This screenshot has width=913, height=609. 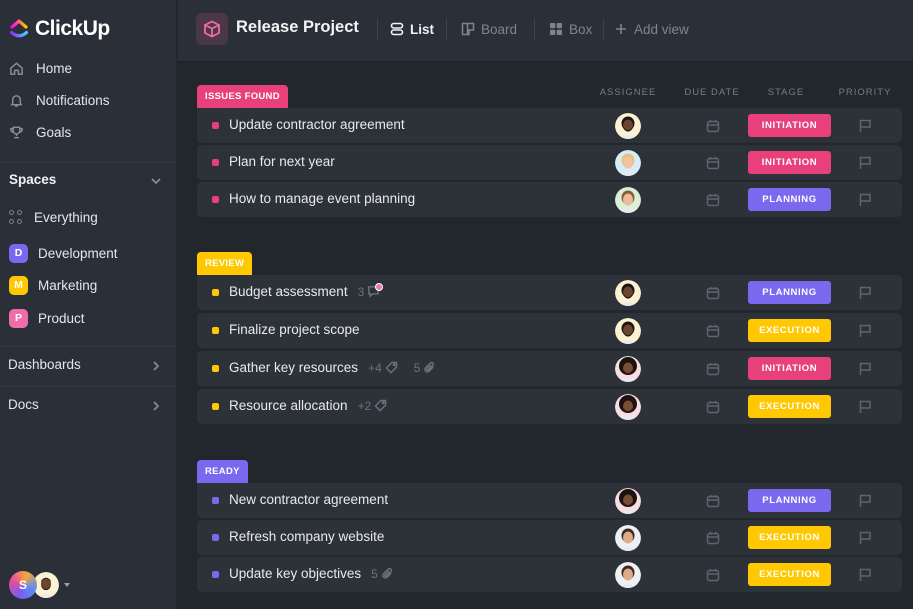 I want to click on task-name: Finalize project scope, so click(x=294, y=329).